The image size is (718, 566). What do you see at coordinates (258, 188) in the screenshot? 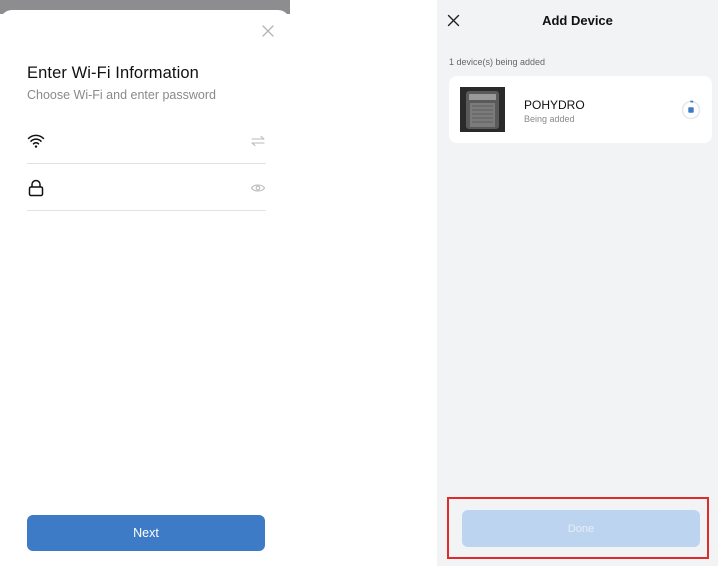
I see `eye-icon` at bounding box center [258, 188].